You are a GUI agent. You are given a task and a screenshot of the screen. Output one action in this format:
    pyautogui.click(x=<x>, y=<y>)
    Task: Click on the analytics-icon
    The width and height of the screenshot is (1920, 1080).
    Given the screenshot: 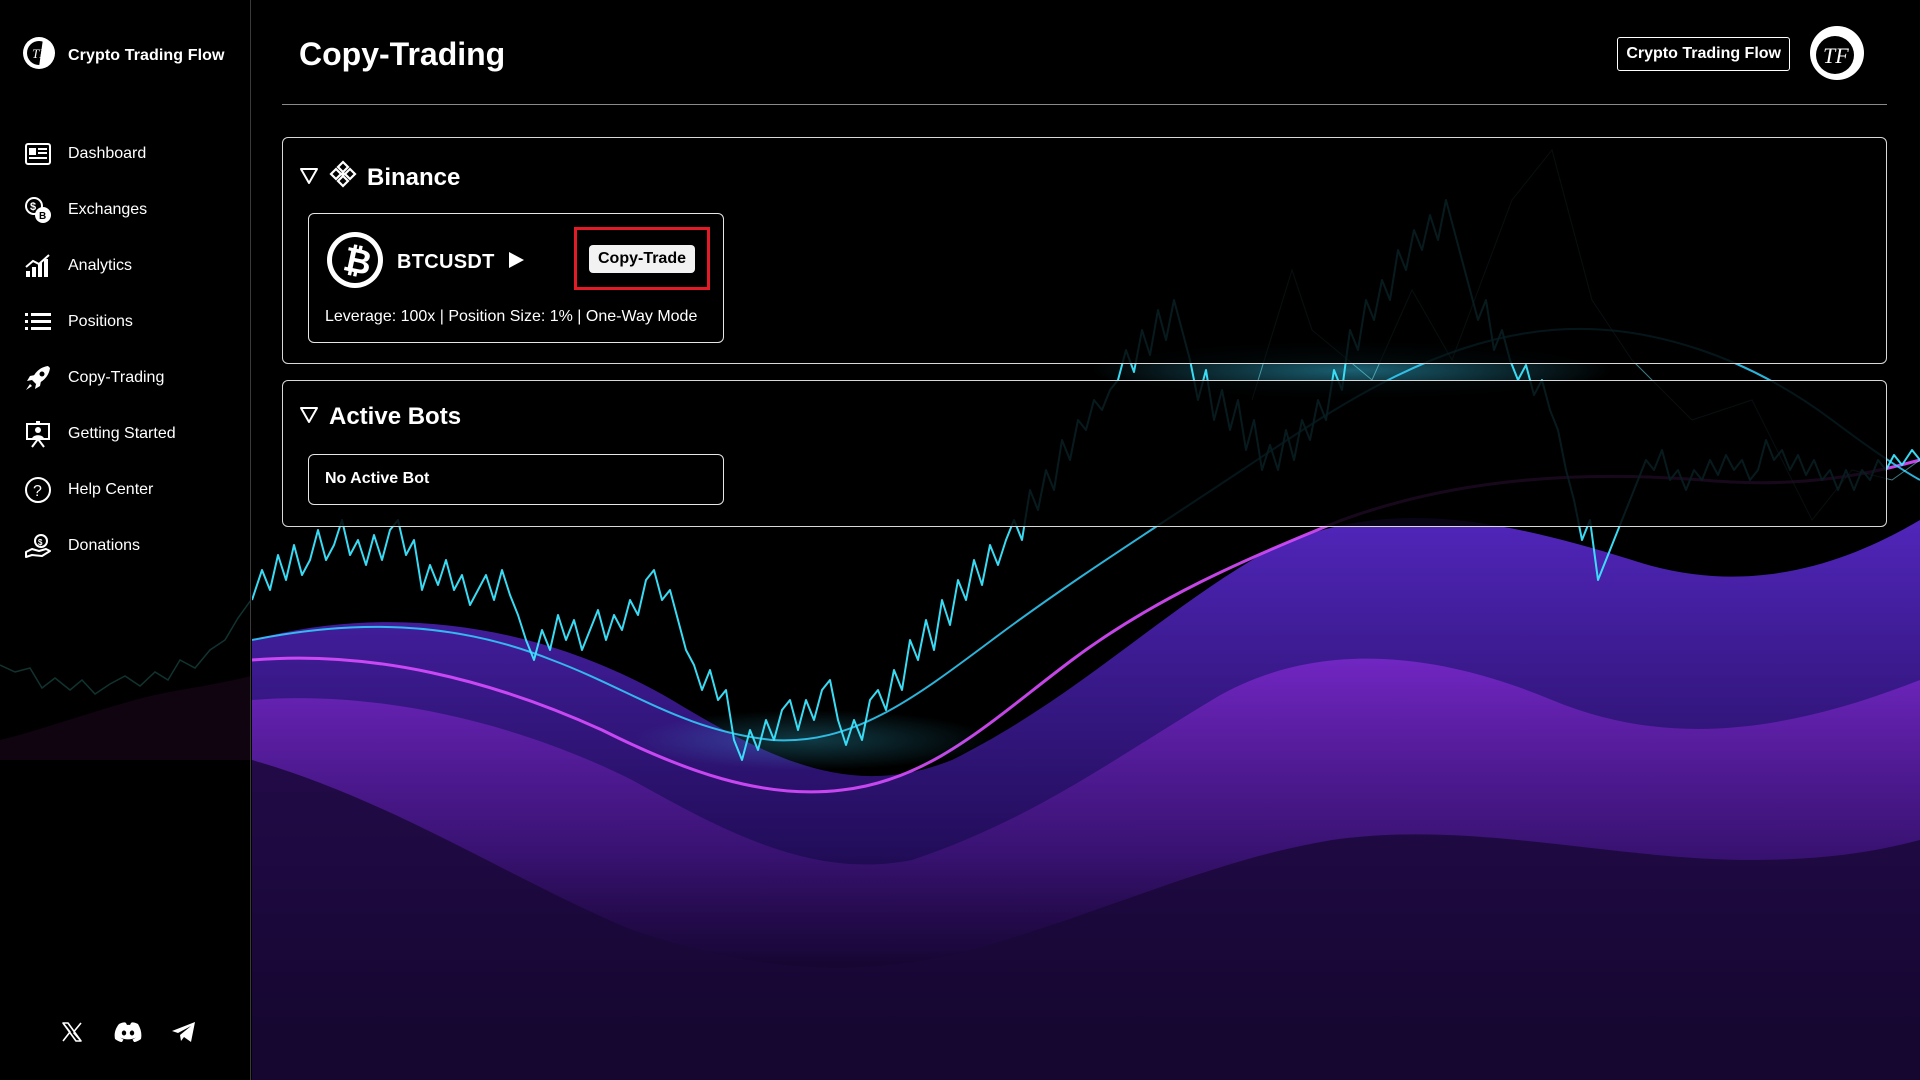 What is the action you would take?
    pyautogui.click(x=38, y=266)
    